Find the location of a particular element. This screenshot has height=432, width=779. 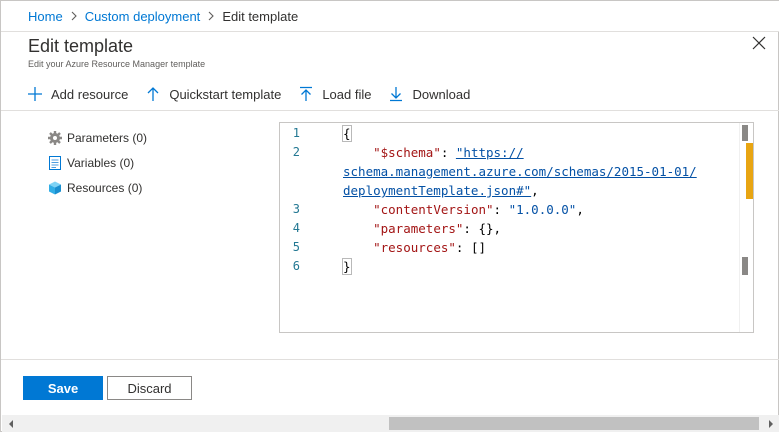

line-number: 6 is located at coordinates (296, 266).